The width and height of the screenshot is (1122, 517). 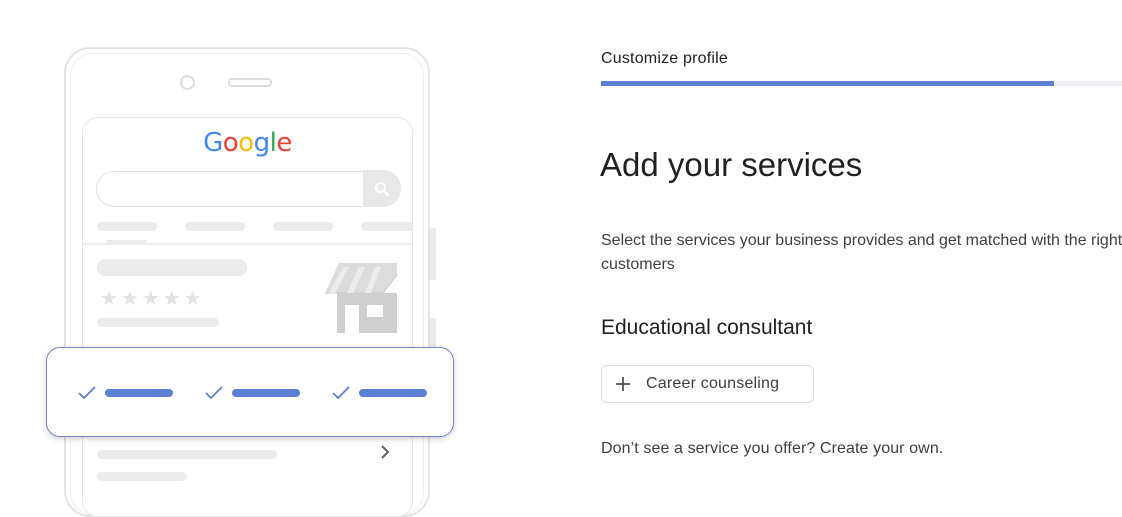 What do you see at coordinates (828, 83) in the screenshot?
I see `progress-fill` at bounding box center [828, 83].